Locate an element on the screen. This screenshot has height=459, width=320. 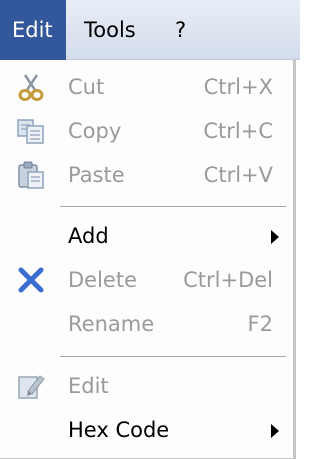
paste-icon is located at coordinates (31, 175).